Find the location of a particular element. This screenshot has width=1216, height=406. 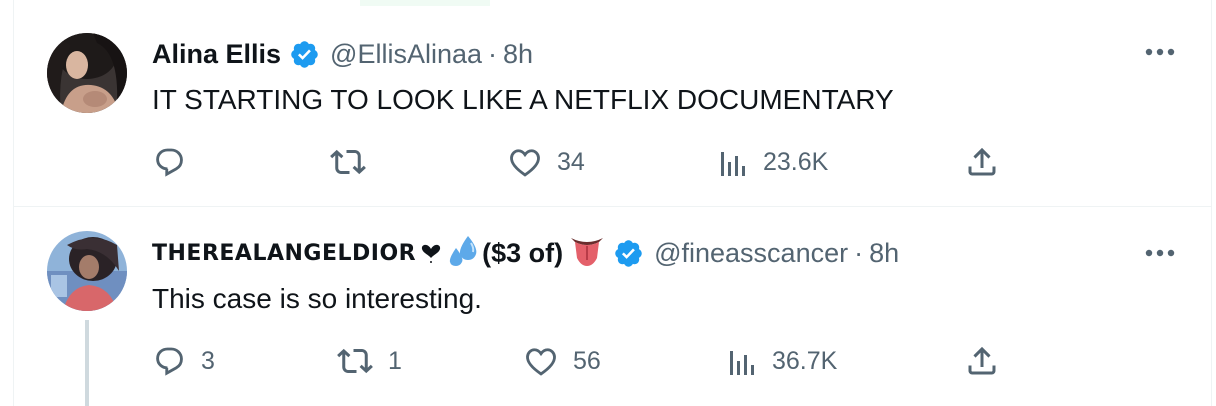

thread-connector-line is located at coordinates (87, 363).